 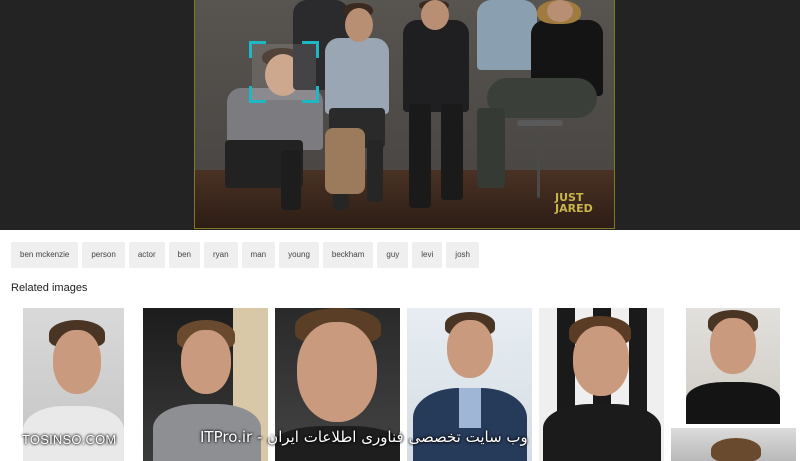 What do you see at coordinates (462, 255) in the screenshot?
I see `tag-chip: josh` at bounding box center [462, 255].